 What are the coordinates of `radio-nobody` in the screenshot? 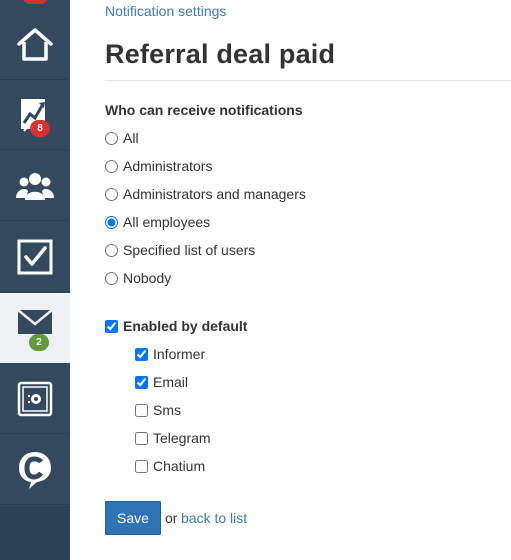 It's located at (111, 278).